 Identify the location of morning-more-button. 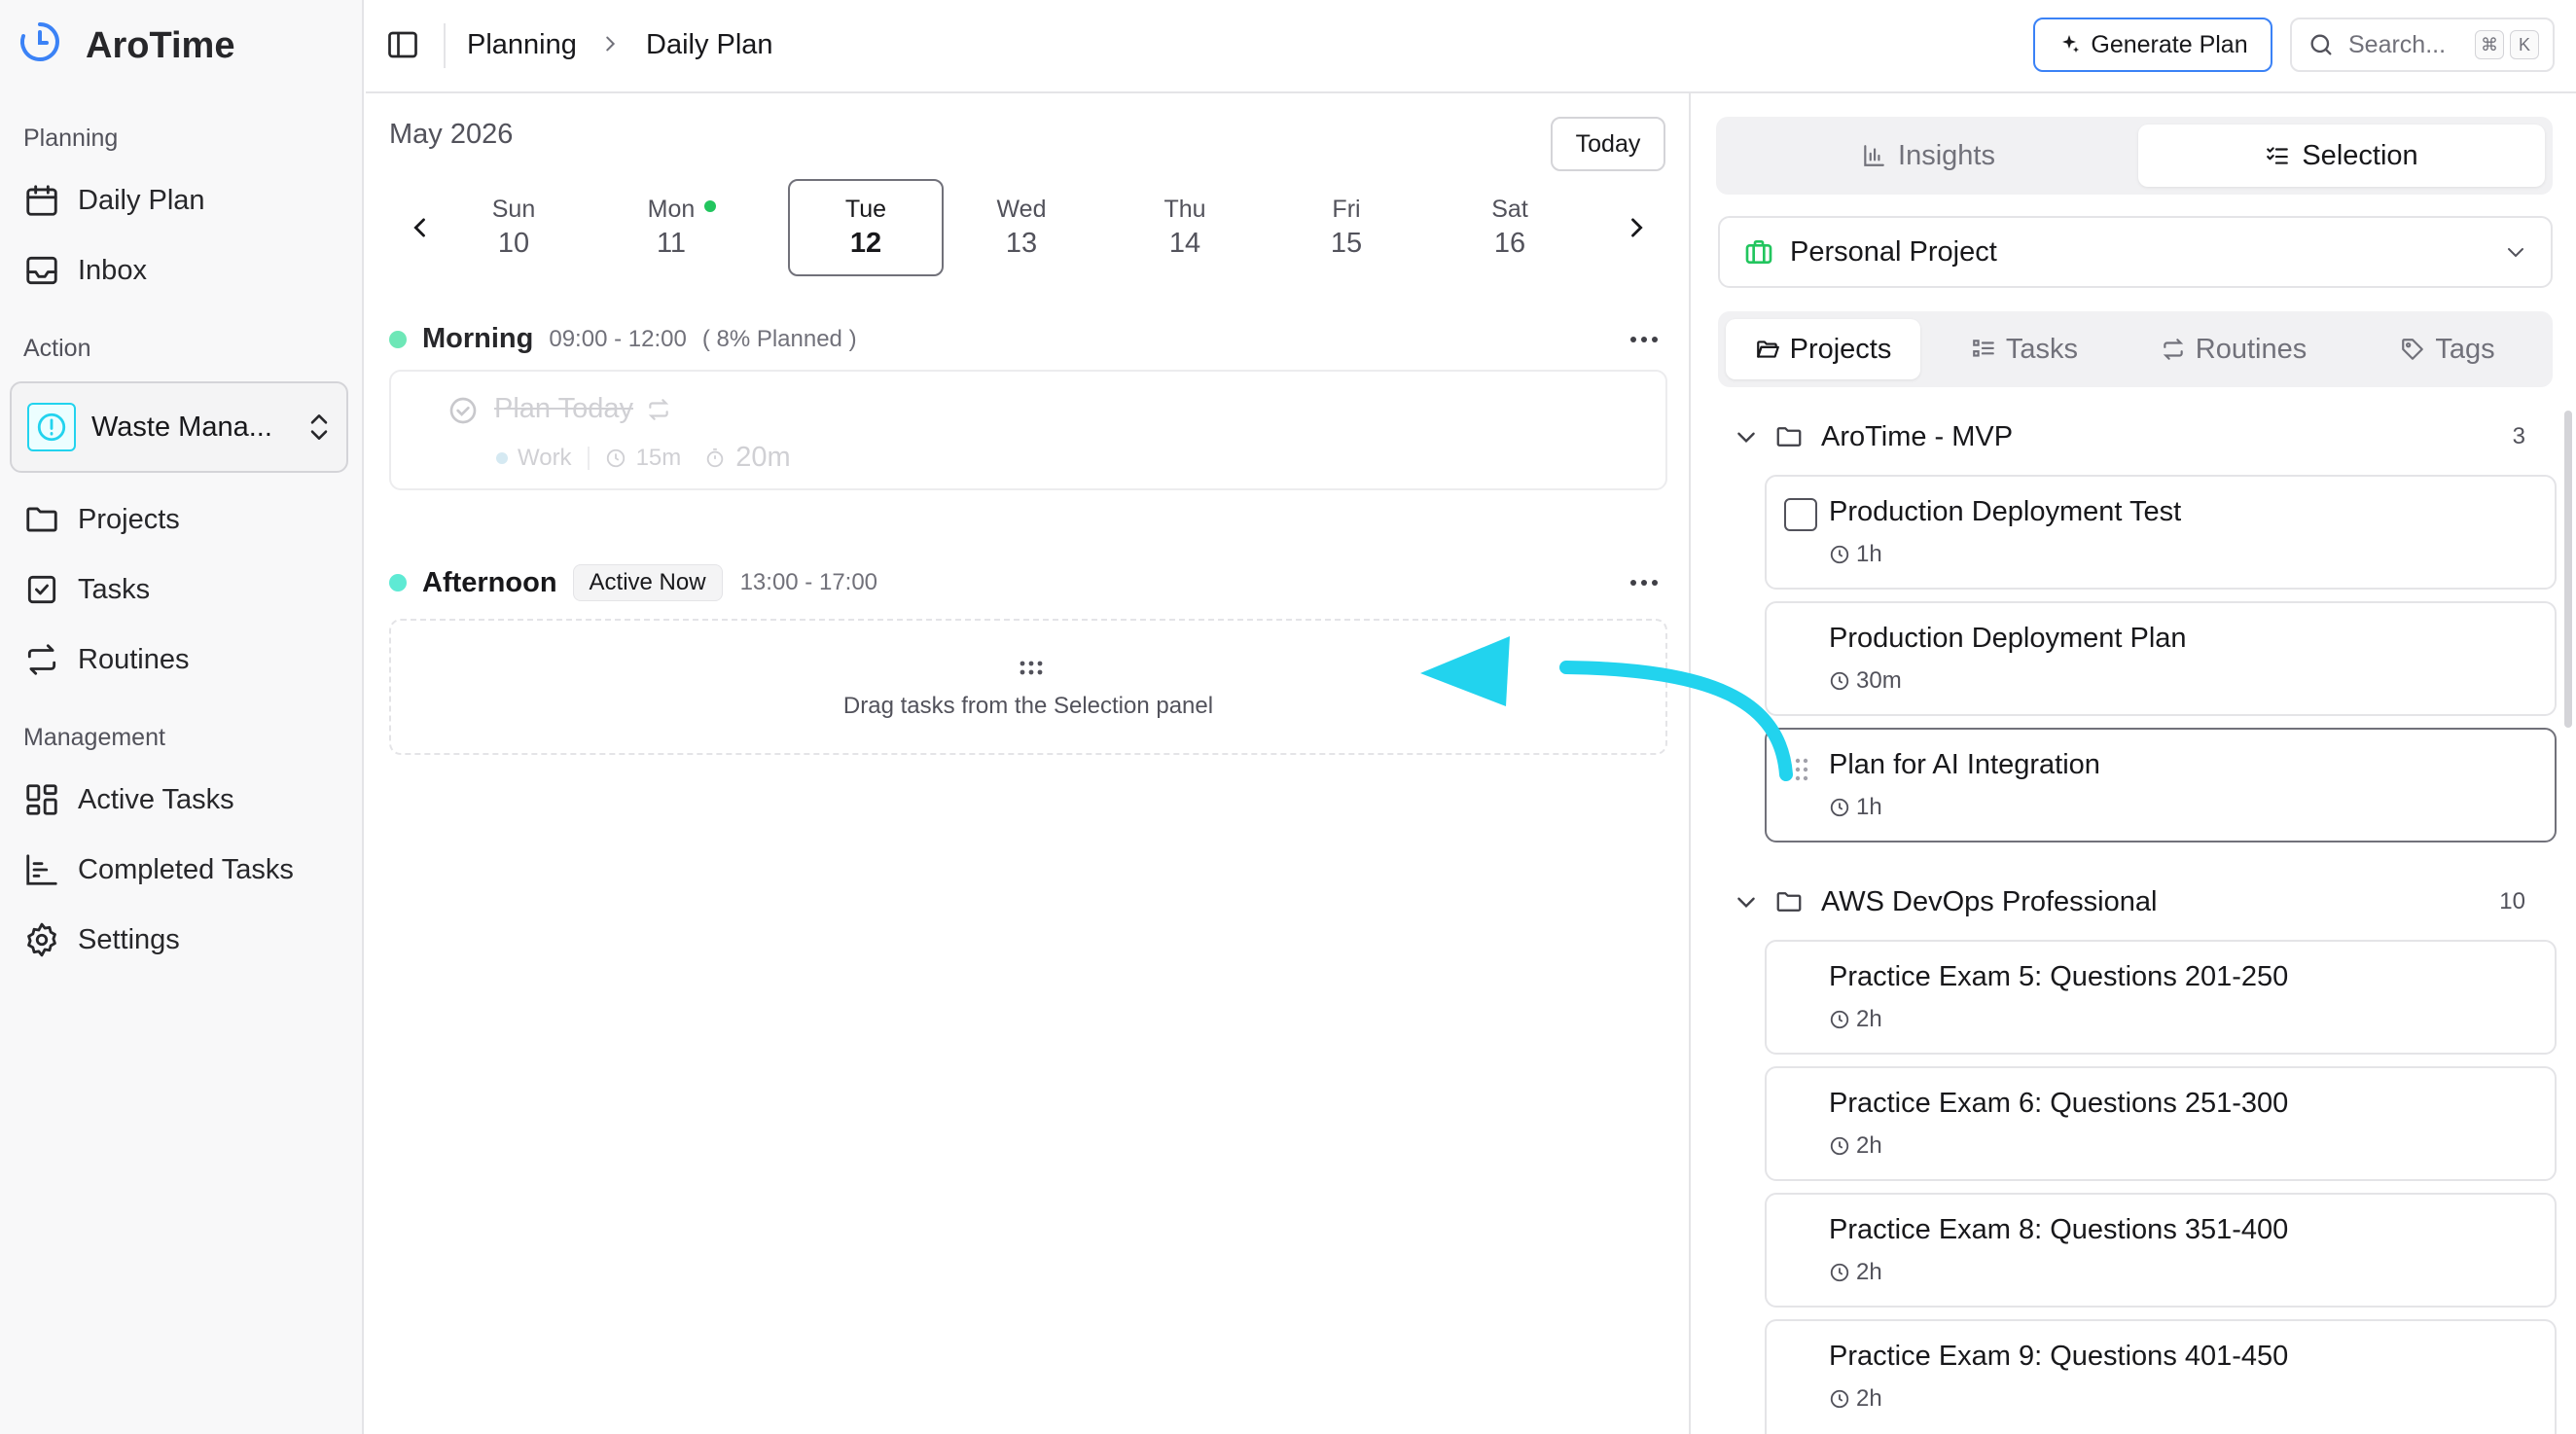
(1644, 339).